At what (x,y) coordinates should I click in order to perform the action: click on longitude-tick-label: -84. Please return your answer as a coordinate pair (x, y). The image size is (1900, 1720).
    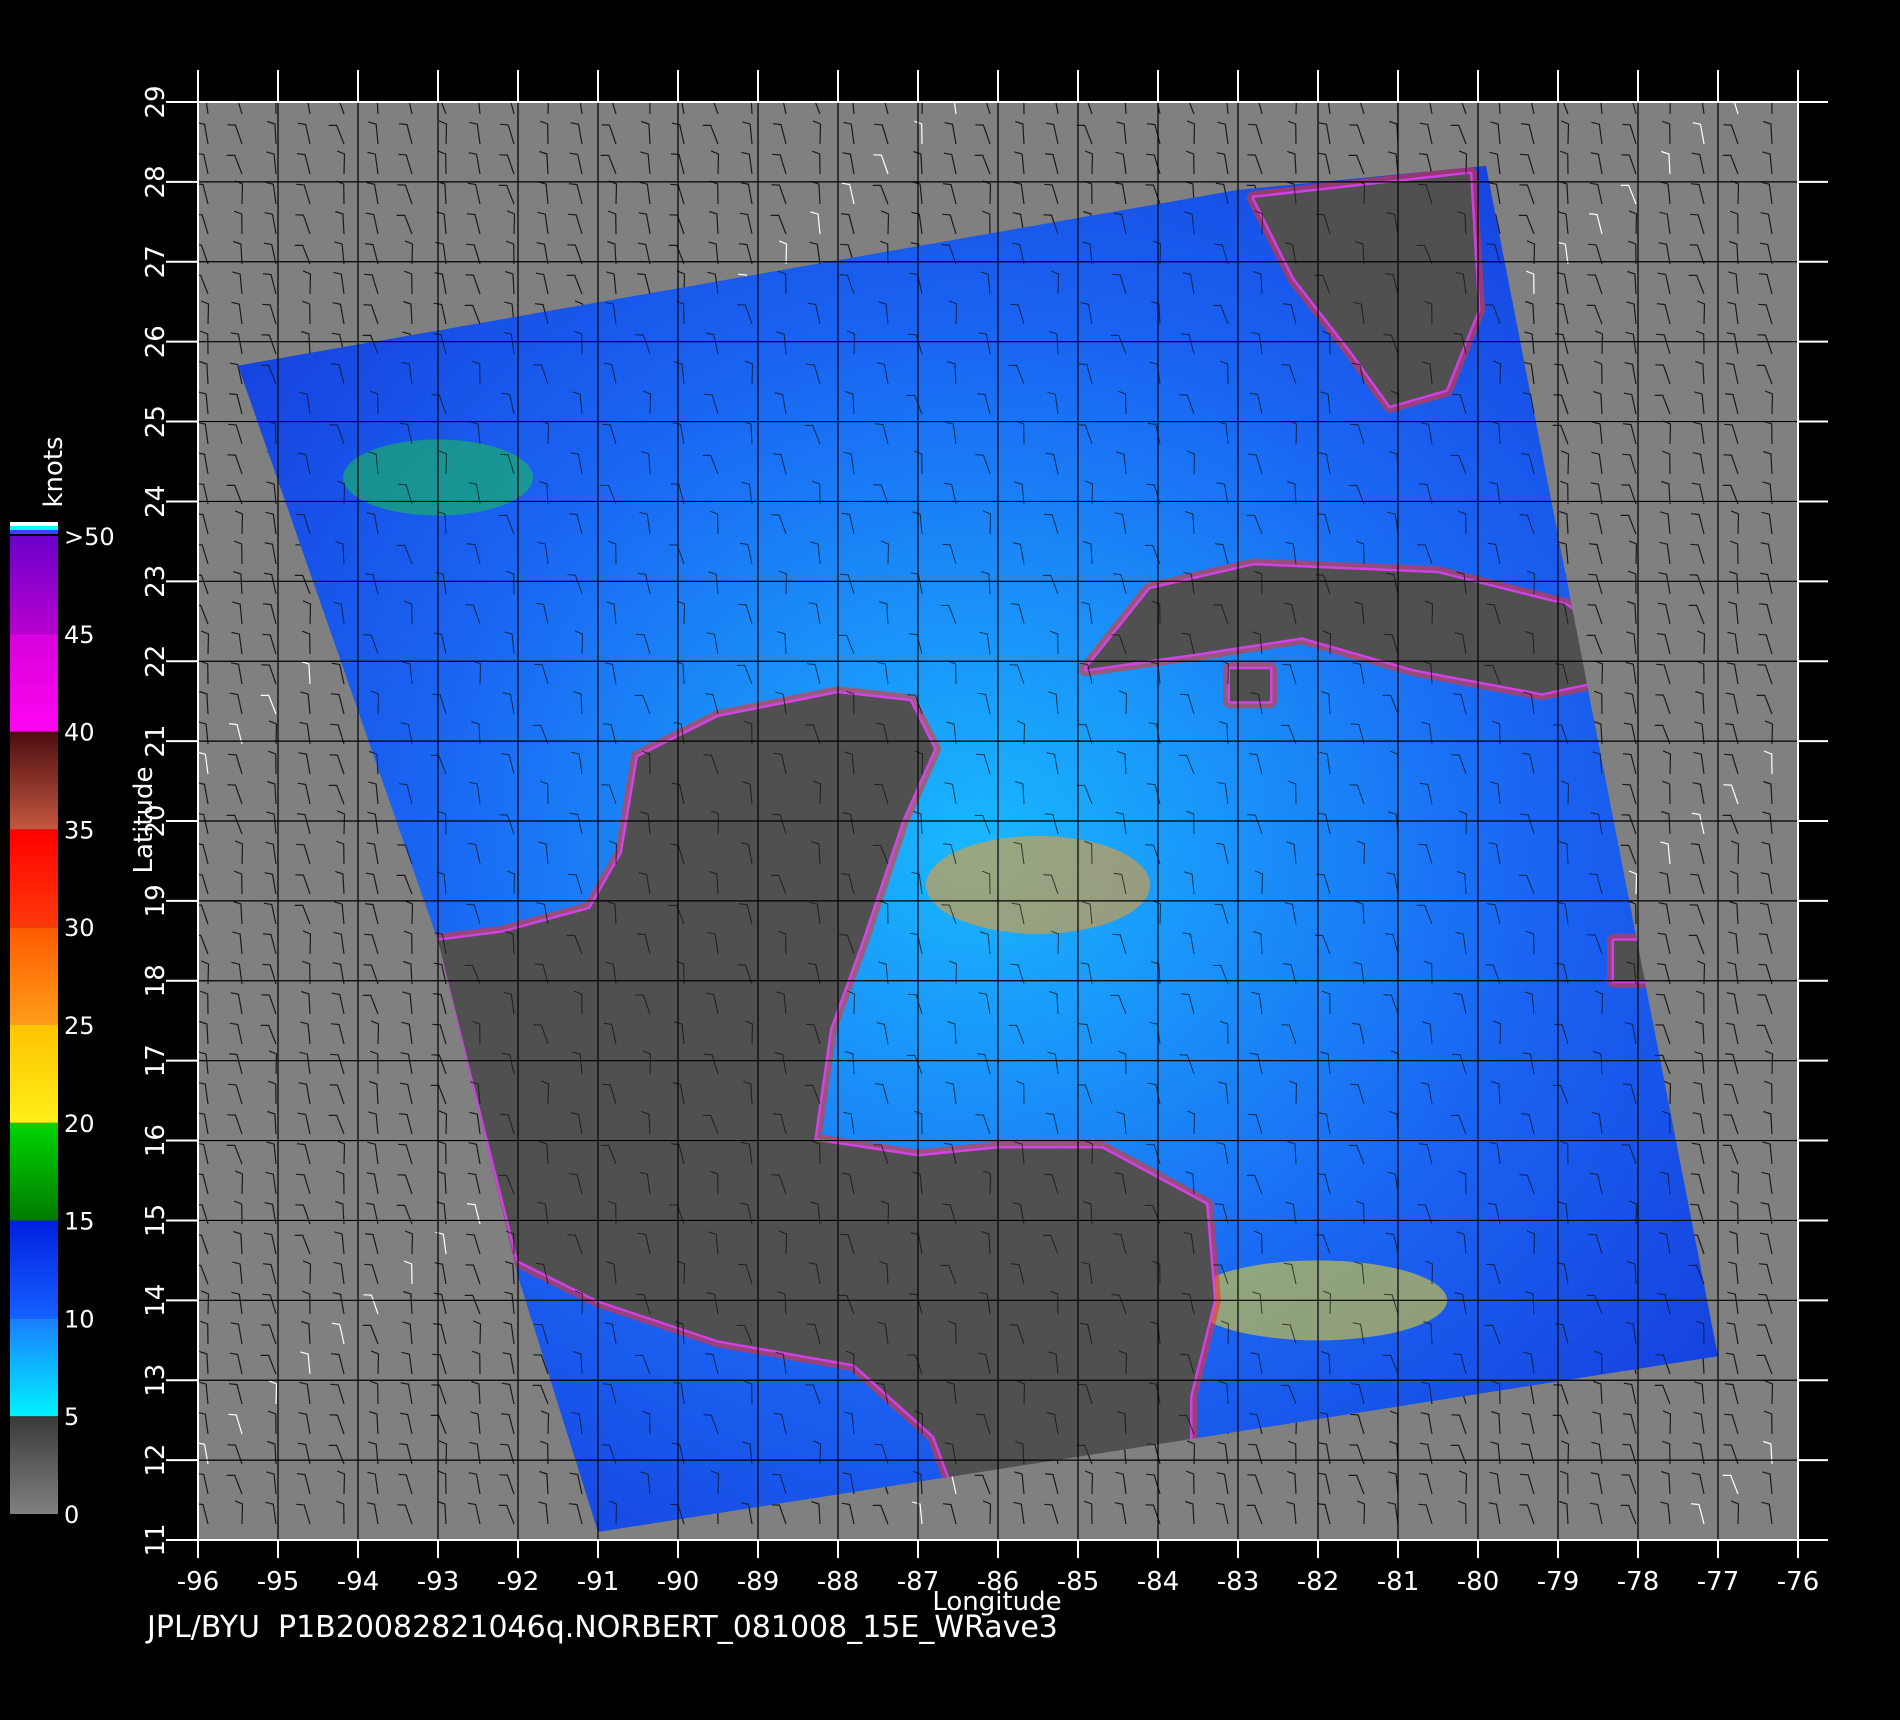
    Looking at the image, I should click on (1158, 1582).